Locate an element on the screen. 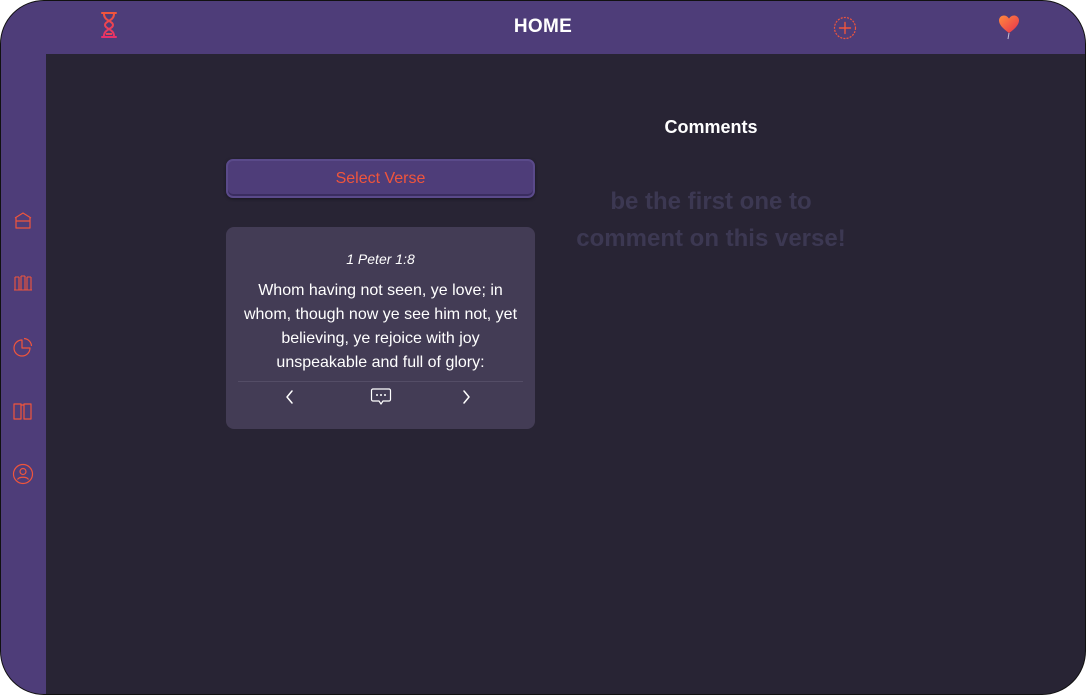 Image resolution: width=1086 pixels, height=695 pixels. comments-heading: Comments is located at coordinates (711, 127).